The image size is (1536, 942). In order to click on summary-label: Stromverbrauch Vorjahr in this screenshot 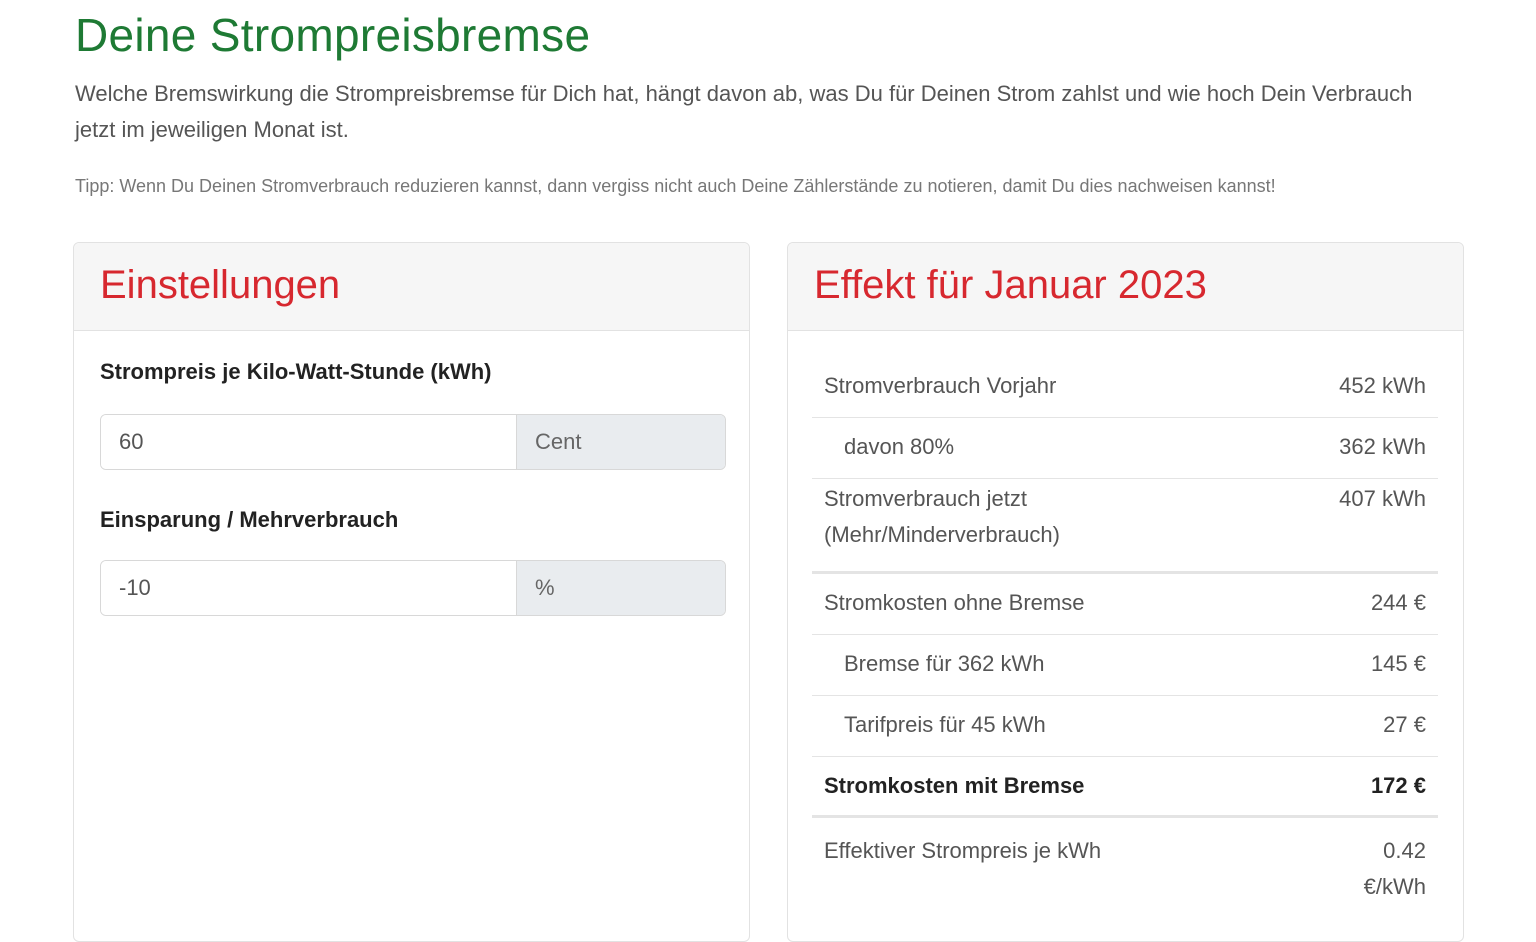, I will do `click(940, 385)`.